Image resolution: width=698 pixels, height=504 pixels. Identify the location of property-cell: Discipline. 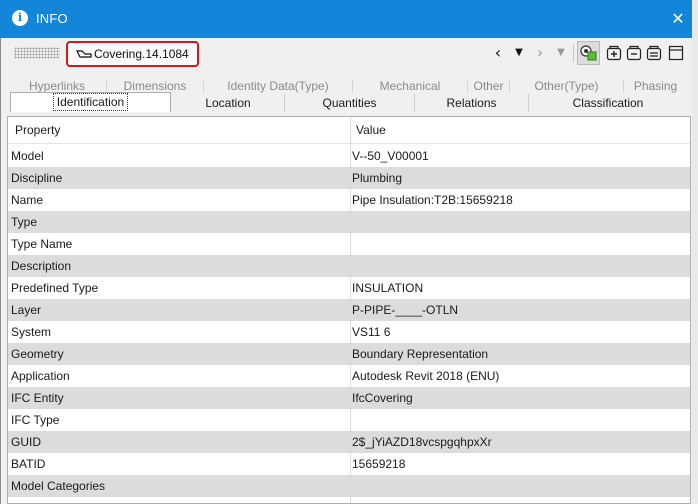
(37, 178).